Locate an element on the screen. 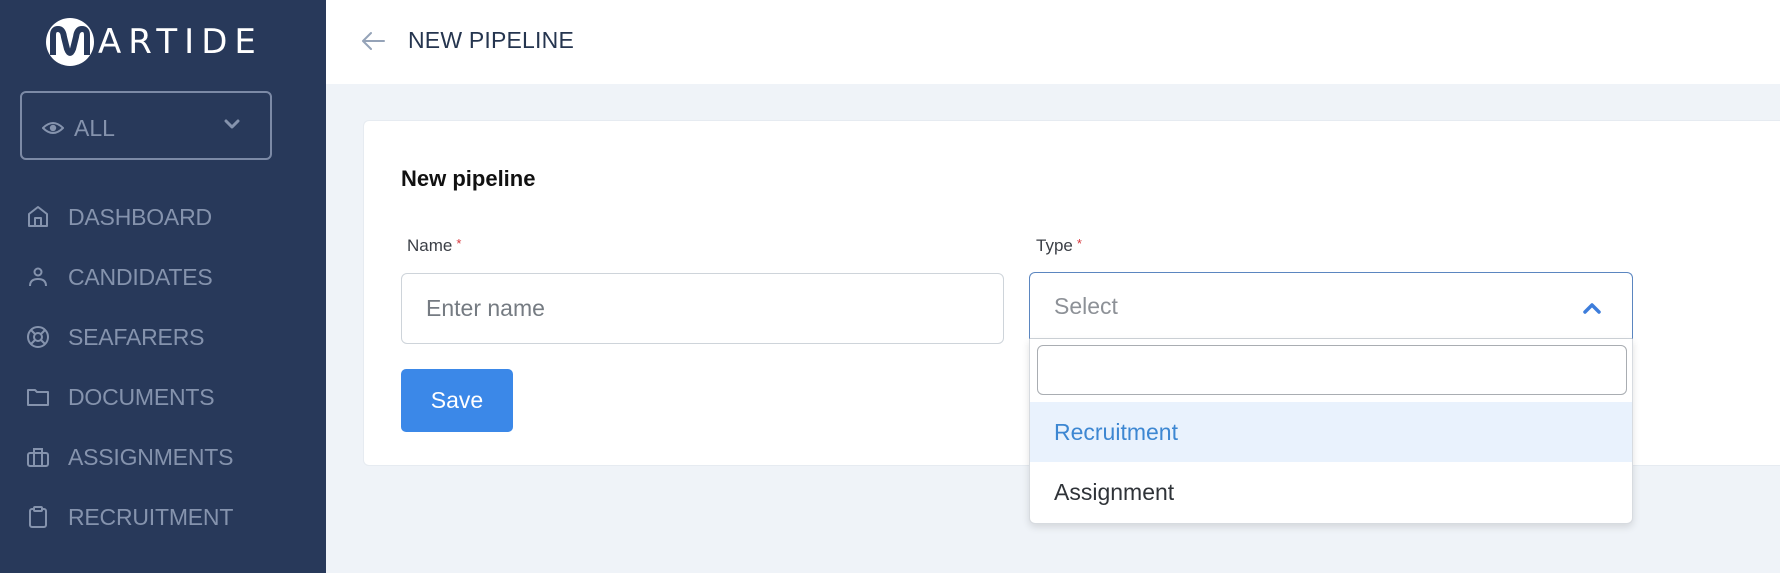  type-label: Type * is located at coordinates (1059, 246).